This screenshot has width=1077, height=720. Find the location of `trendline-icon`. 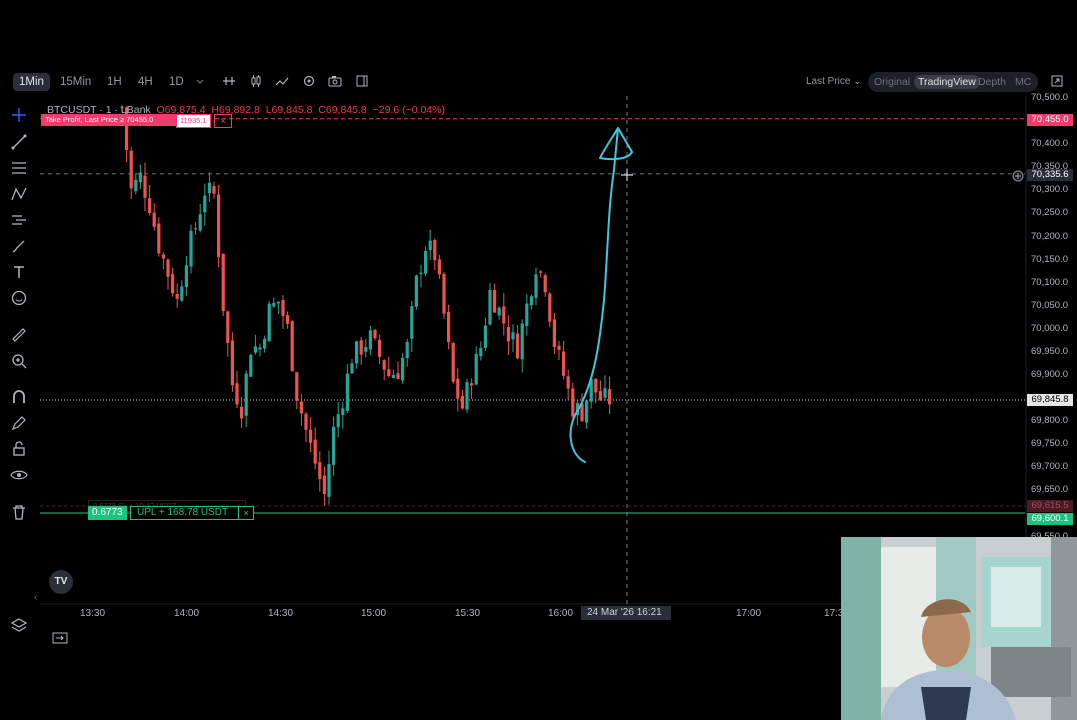

trendline-icon is located at coordinates (19, 142).